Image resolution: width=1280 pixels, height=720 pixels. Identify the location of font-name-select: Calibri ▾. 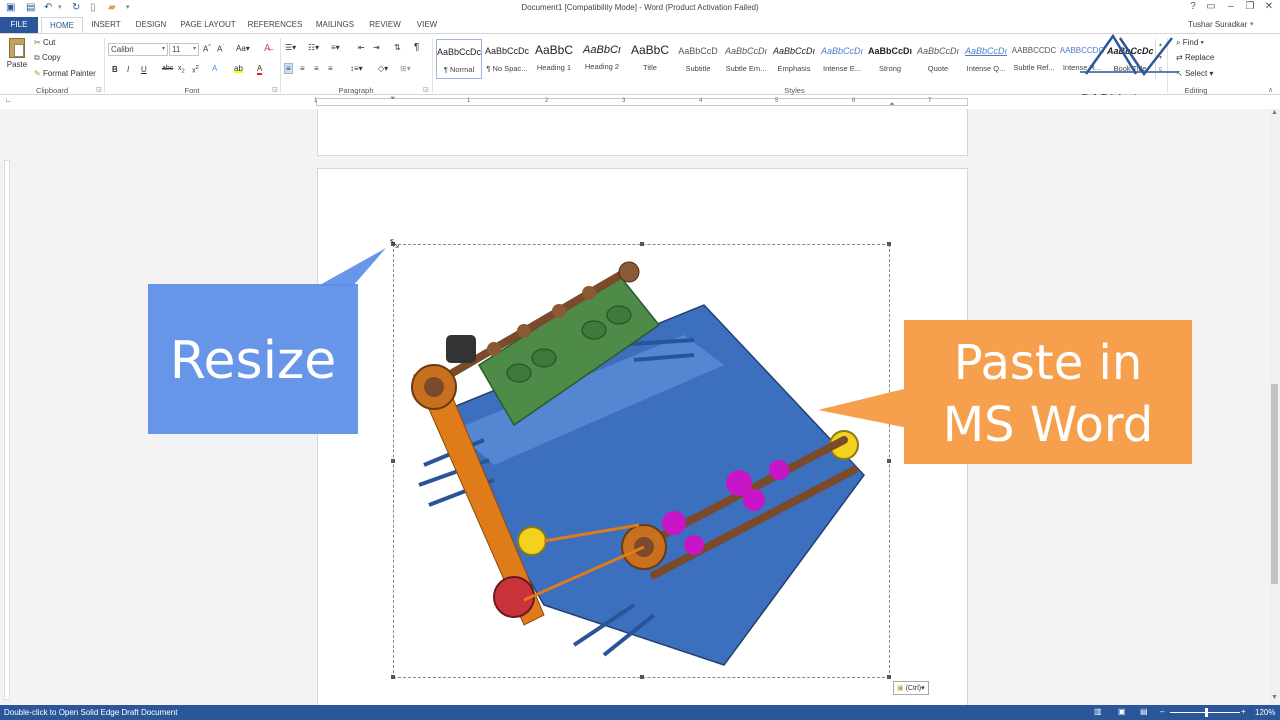
(138, 49).